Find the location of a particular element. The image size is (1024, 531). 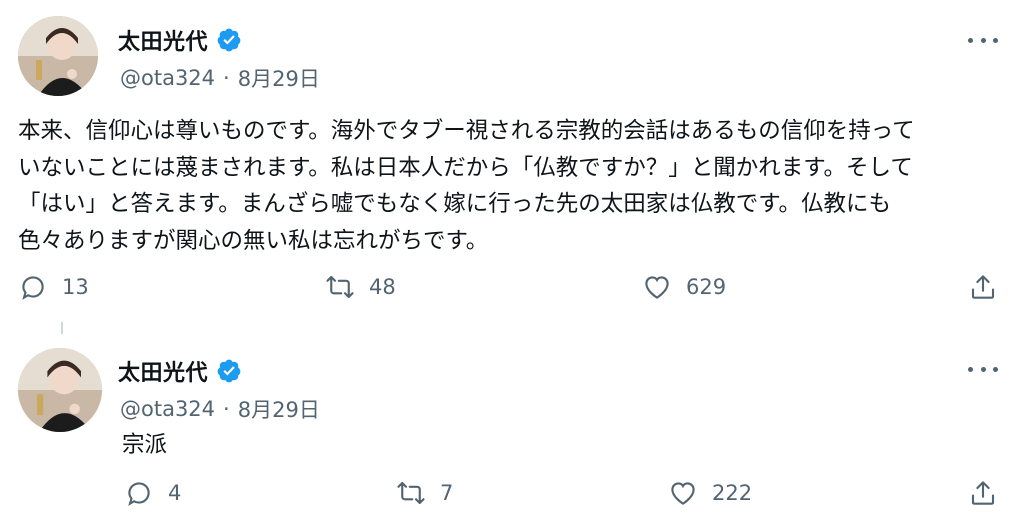

reply-button: 4 is located at coordinates (152, 493).